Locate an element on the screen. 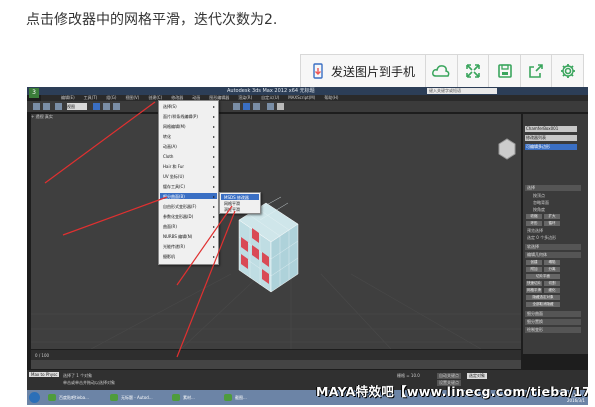 This screenshot has width=595, height=407. panel-item: 按角度 is located at coordinates (539, 210).